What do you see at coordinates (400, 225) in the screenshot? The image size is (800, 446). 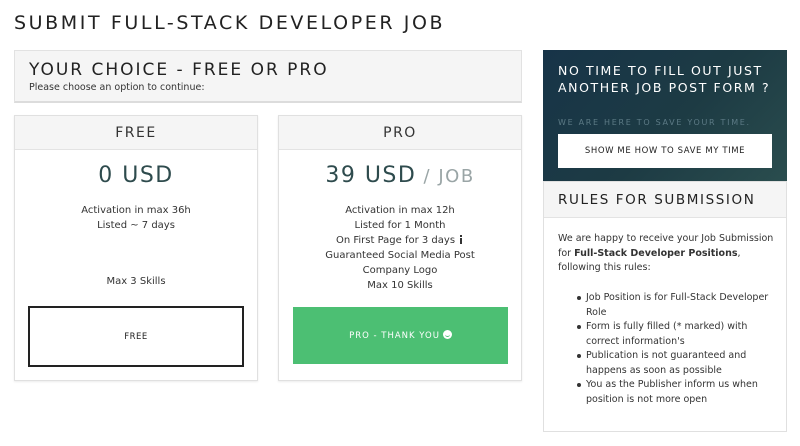 I see `pro-feature-listed: Listed for 1 Month` at bounding box center [400, 225].